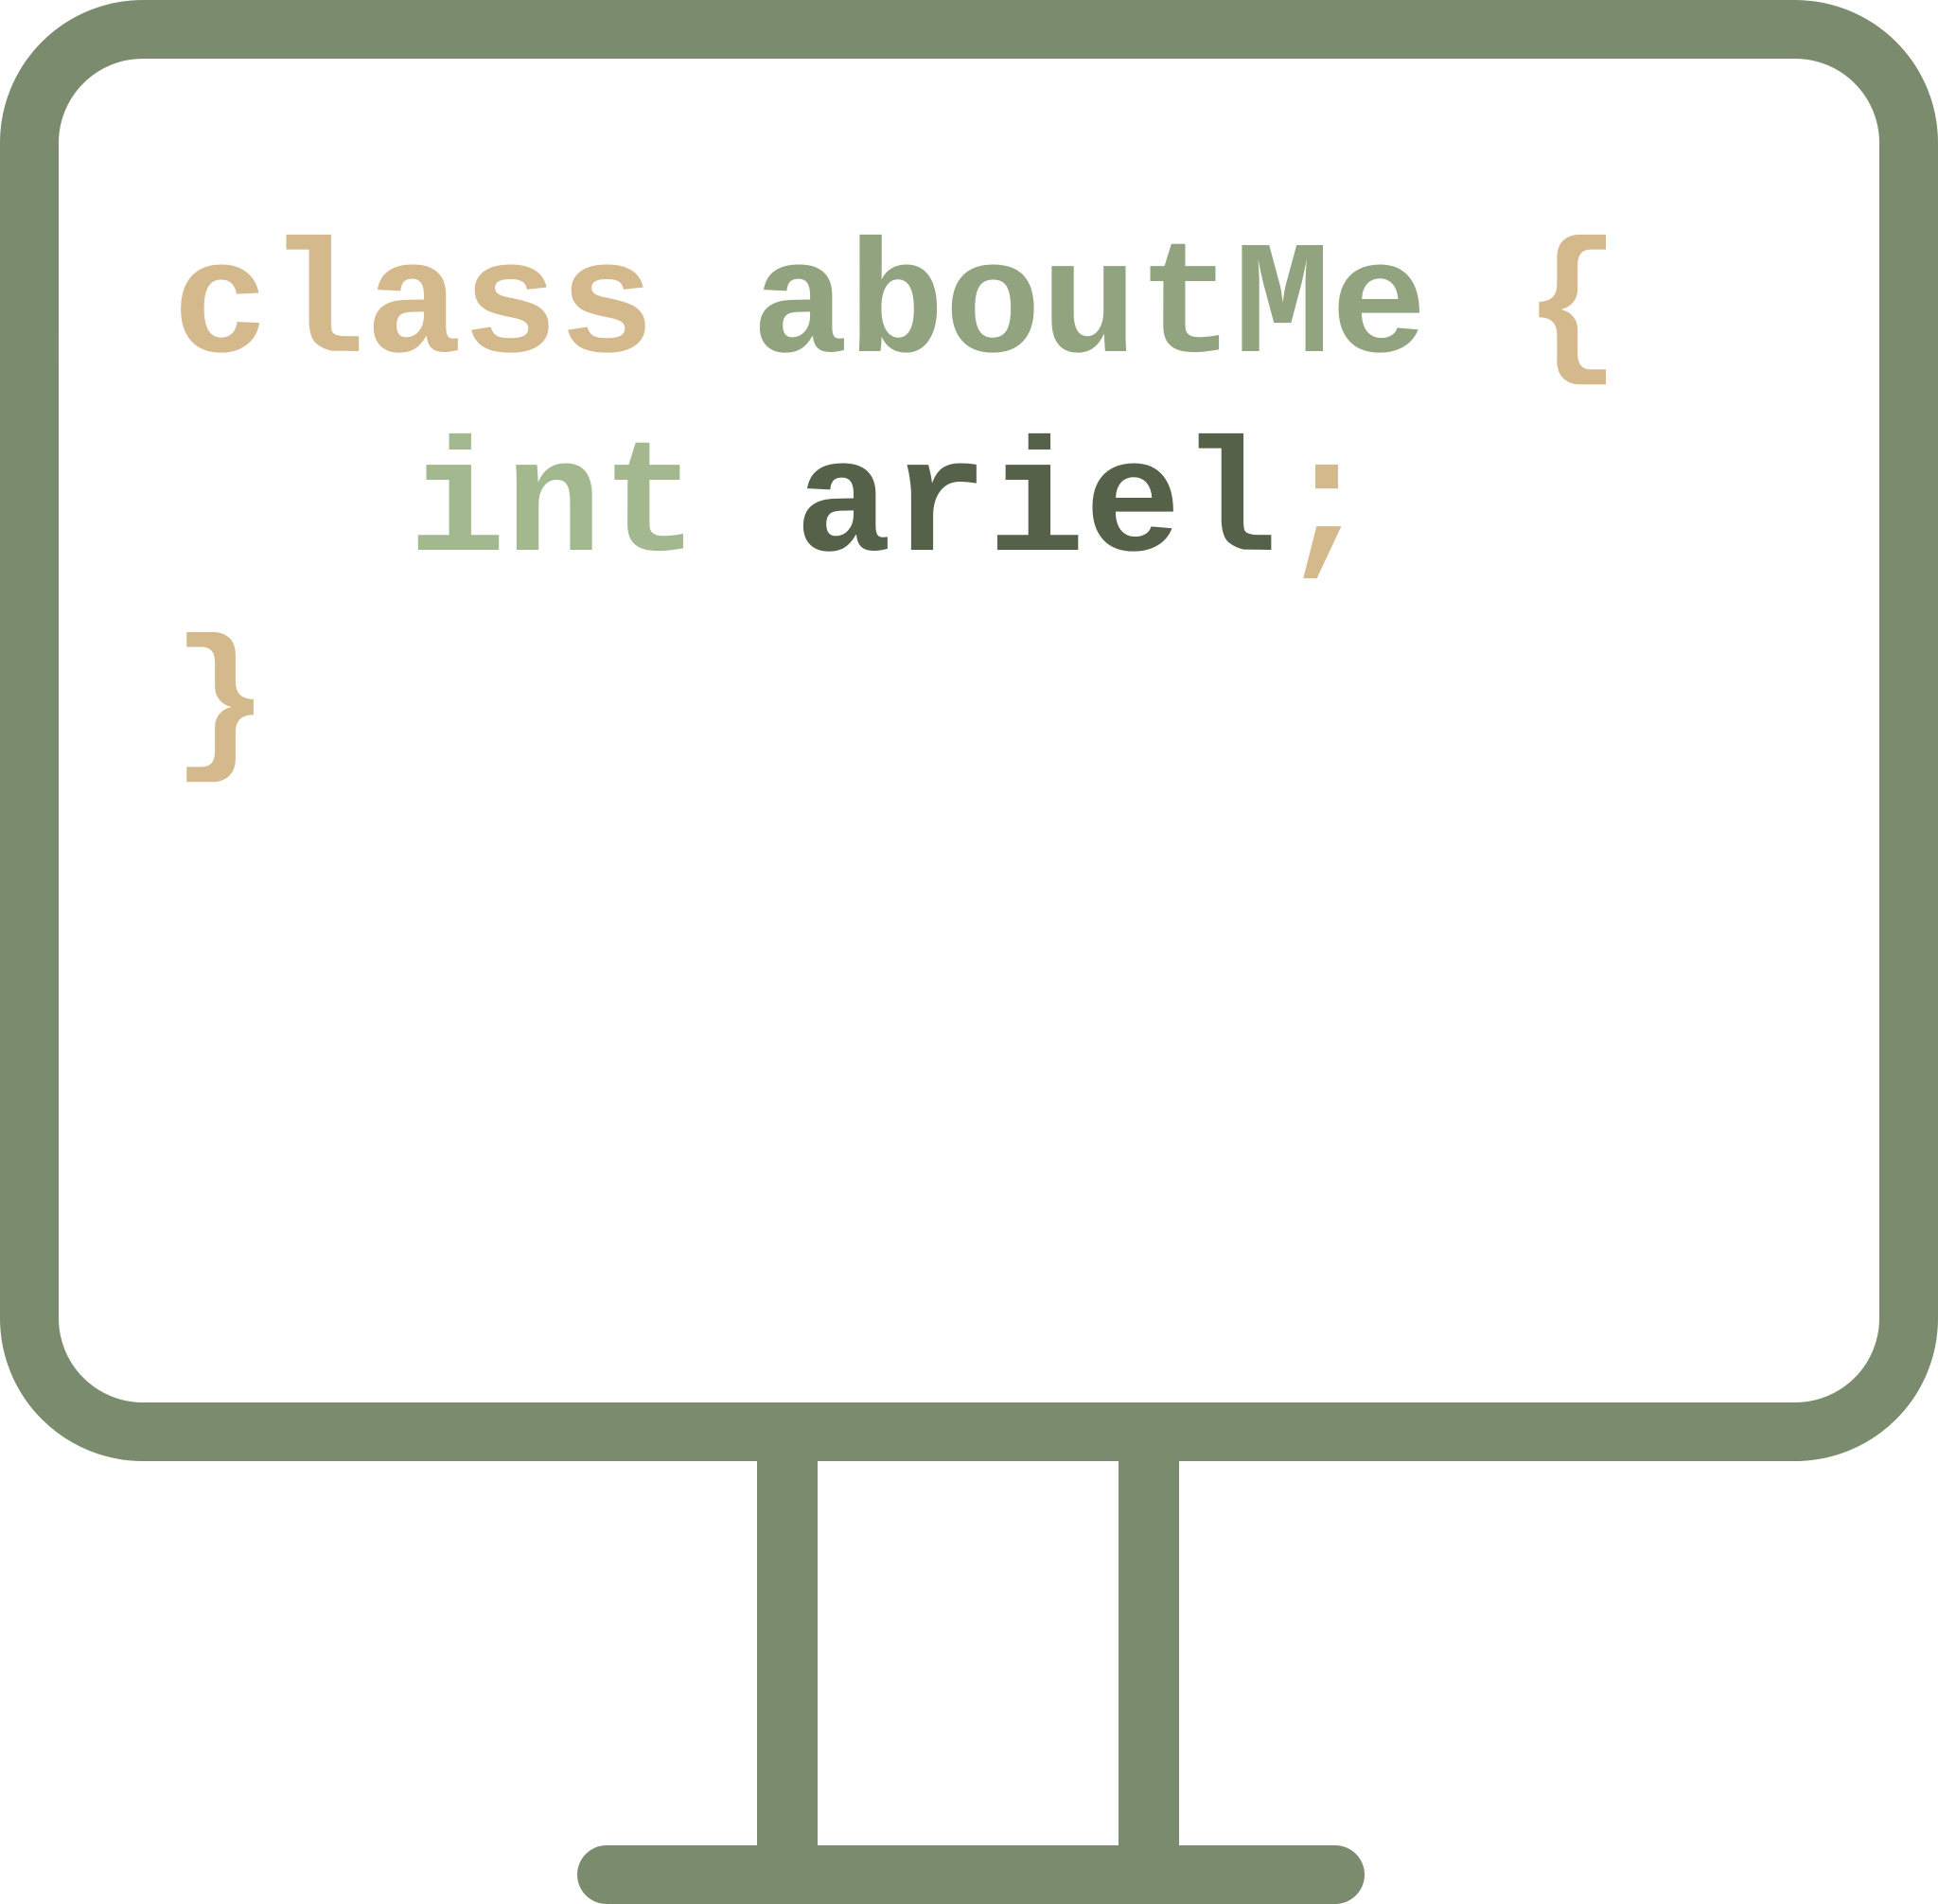 This screenshot has height=1904, width=1938. I want to click on code-line-class-end: }, so click(220, 706).